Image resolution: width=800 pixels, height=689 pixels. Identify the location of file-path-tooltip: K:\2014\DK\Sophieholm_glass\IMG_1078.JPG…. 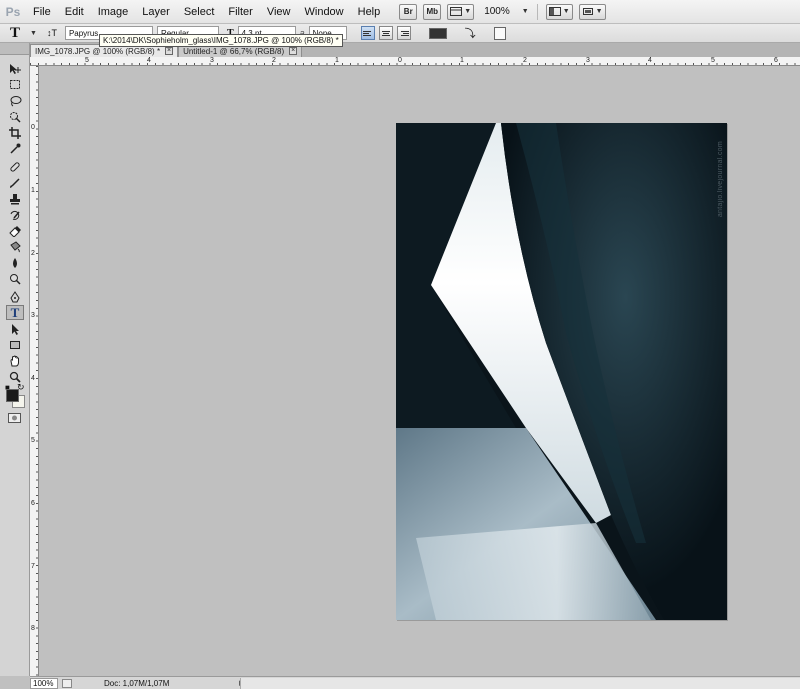
(221, 40).